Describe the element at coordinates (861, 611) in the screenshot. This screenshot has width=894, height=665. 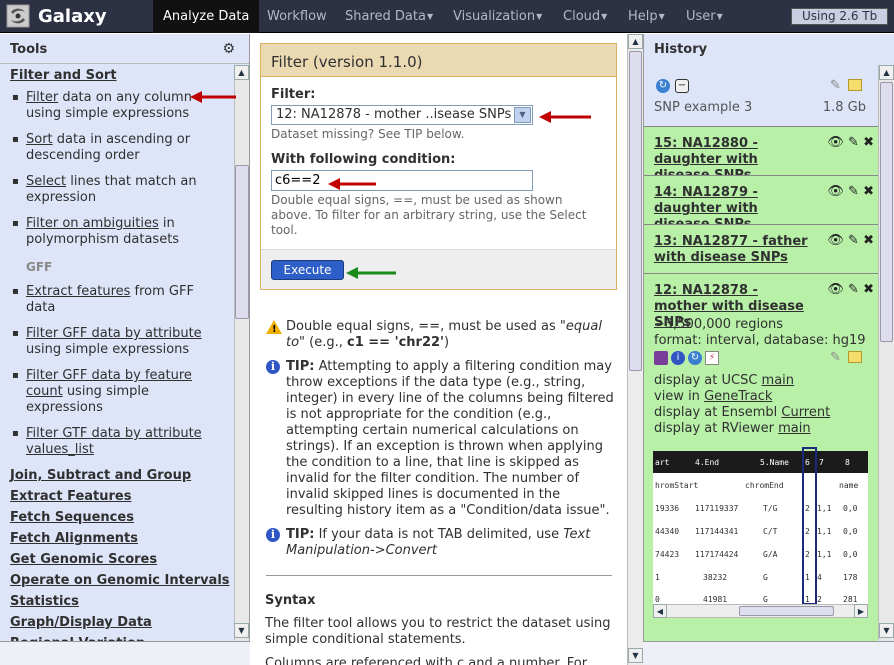
I see `scroll-right-icon: ▶` at that location.